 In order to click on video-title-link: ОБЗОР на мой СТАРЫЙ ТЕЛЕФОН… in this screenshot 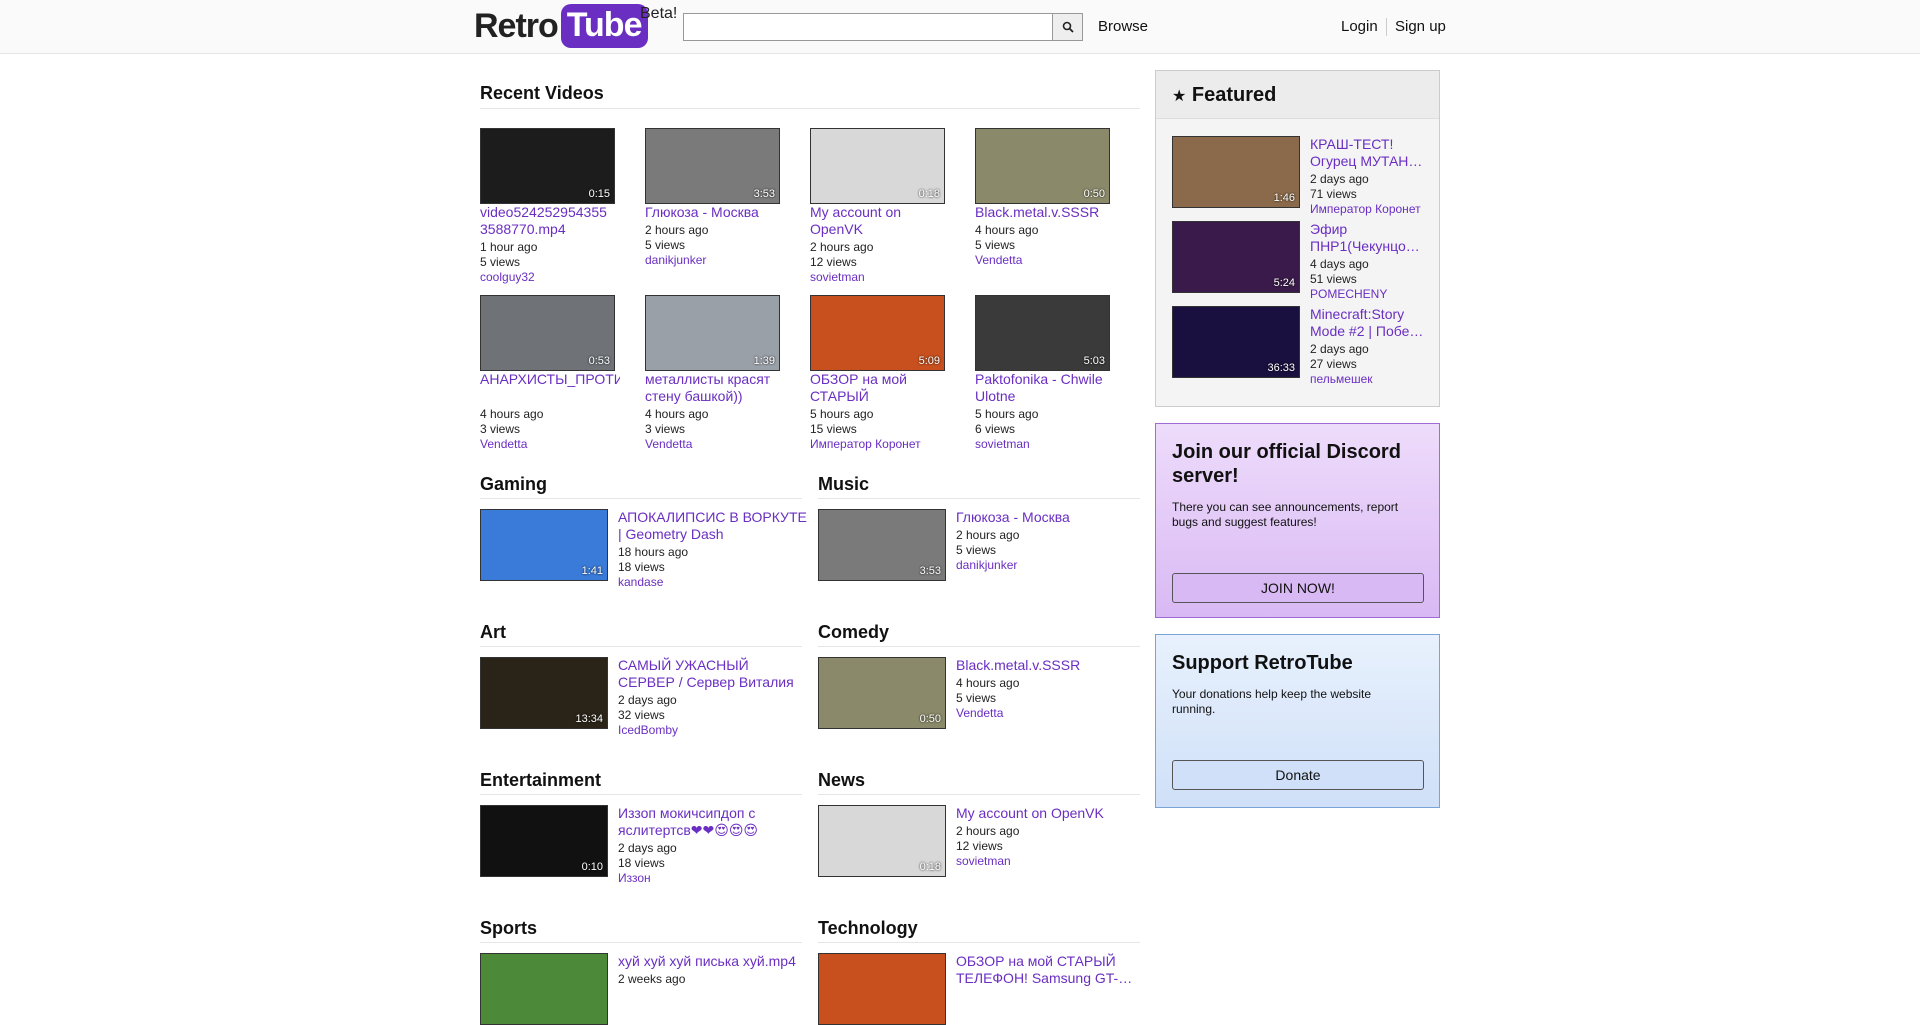, I will do `click(880, 388)`.